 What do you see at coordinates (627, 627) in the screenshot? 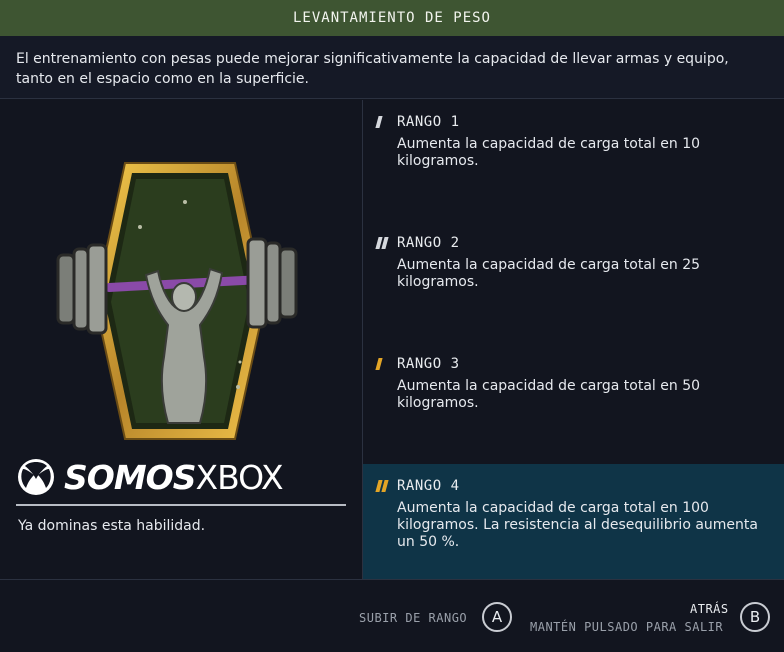
I see `back-hint: MANTÉN PULSADO PARA SALIR` at bounding box center [627, 627].